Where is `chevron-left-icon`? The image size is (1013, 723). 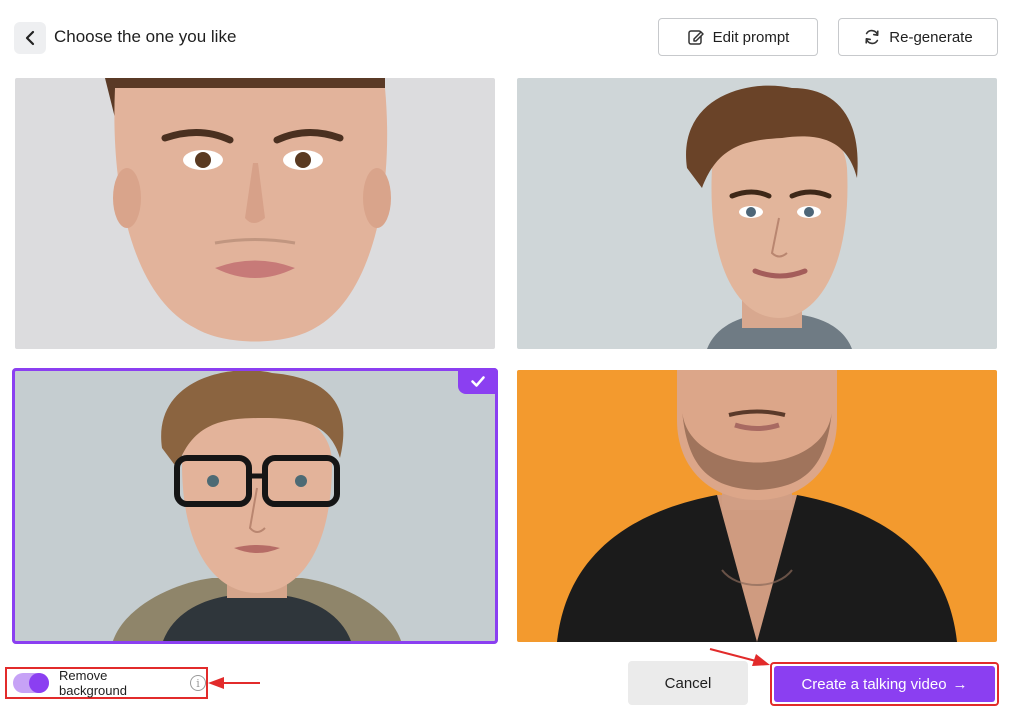
chevron-left-icon is located at coordinates (30, 38).